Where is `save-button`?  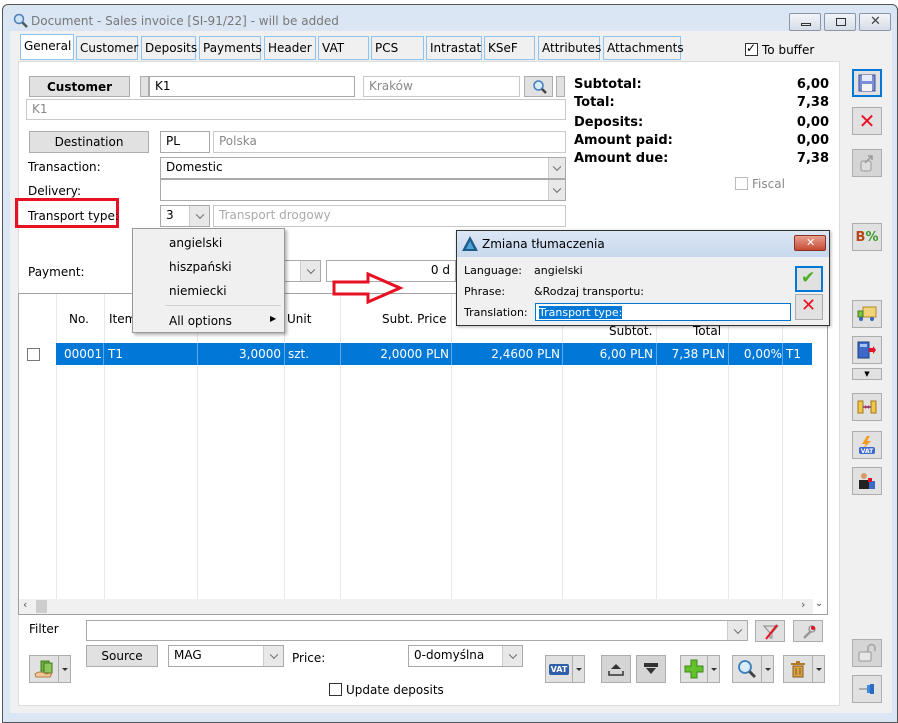 save-button is located at coordinates (867, 83).